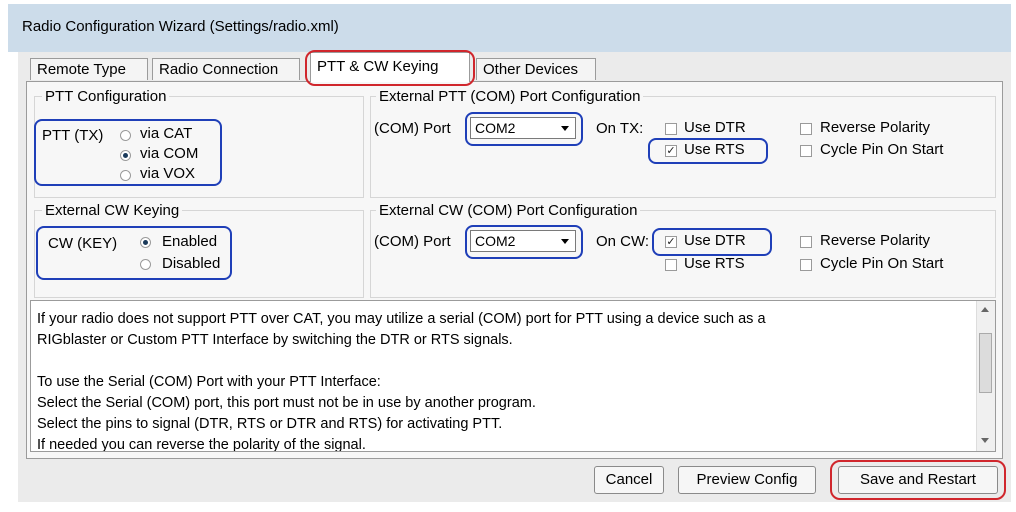  What do you see at coordinates (708, 151) in the screenshot?
I see `ext-ptt-rts-highlight` at bounding box center [708, 151].